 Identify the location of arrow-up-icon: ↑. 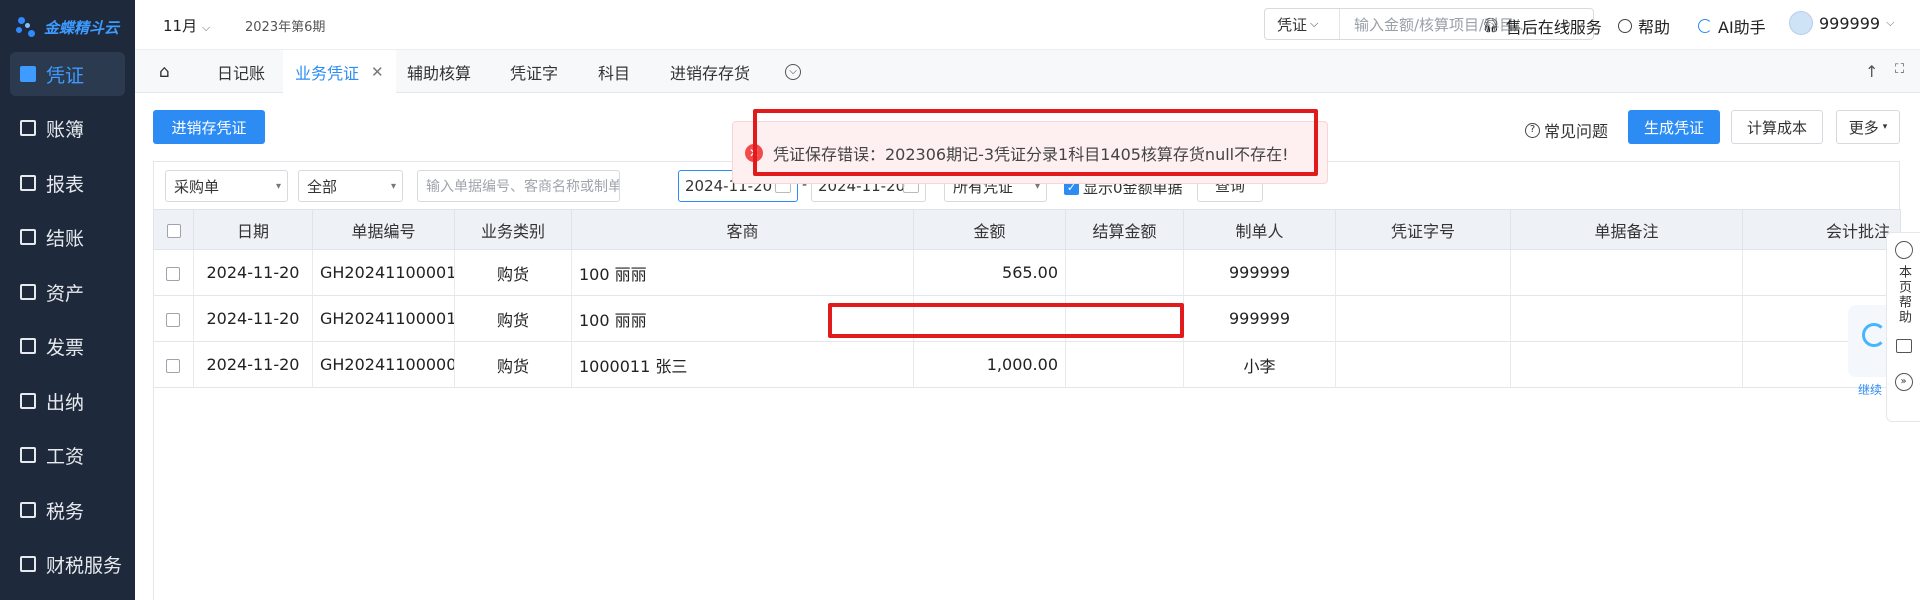
(1871, 71).